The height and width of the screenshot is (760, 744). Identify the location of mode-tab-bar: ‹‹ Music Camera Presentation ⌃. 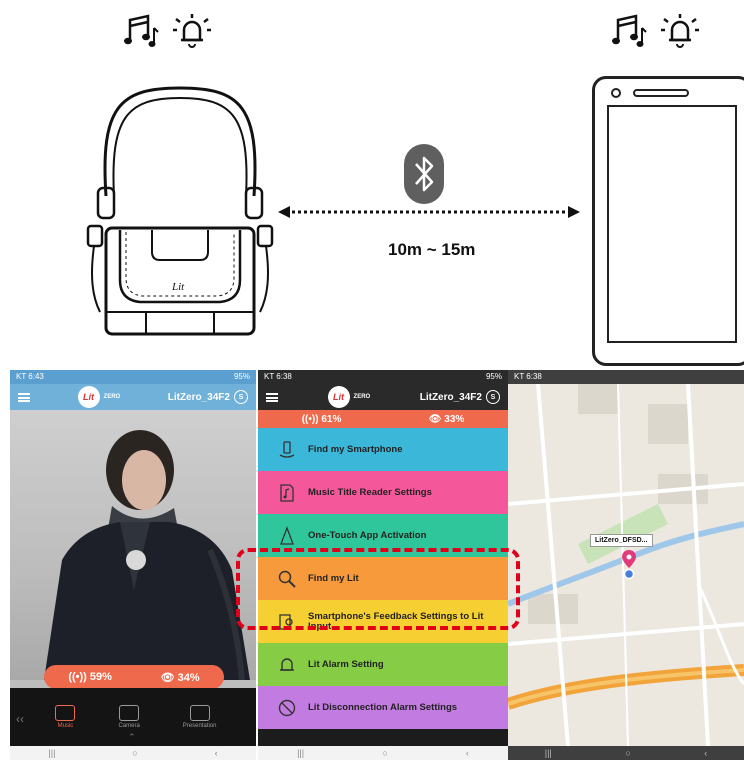
(133, 717).